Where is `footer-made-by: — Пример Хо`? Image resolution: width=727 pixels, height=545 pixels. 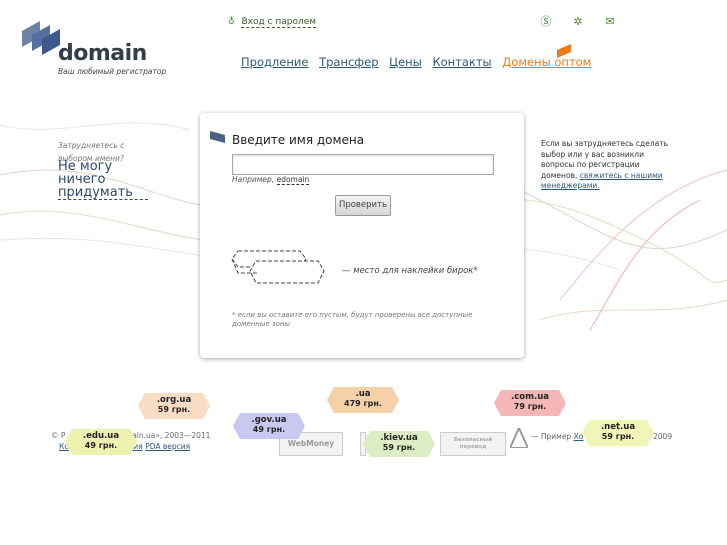
footer-made-by: — Пример Хо is located at coordinates (557, 436).